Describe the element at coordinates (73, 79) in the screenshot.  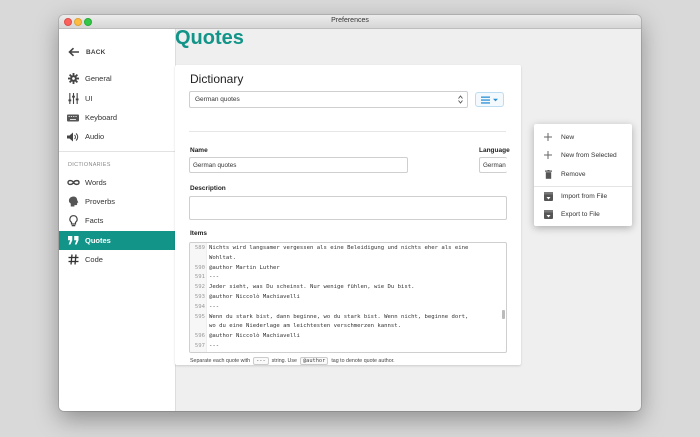
I see `gear-icon` at that location.